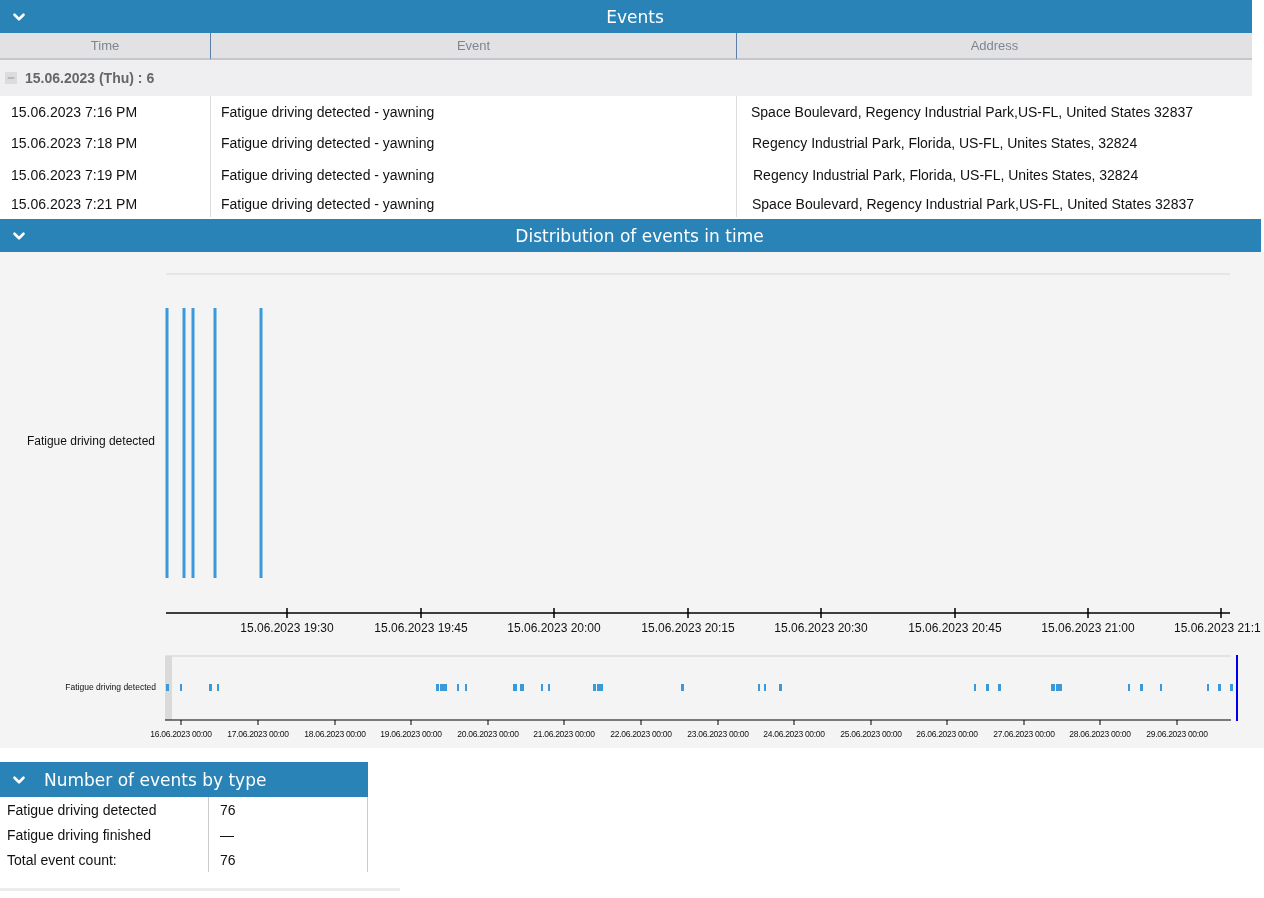 This screenshot has height=898, width=1264. Describe the element at coordinates (105, 46) in the screenshot. I see `column-header: Time` at that location.